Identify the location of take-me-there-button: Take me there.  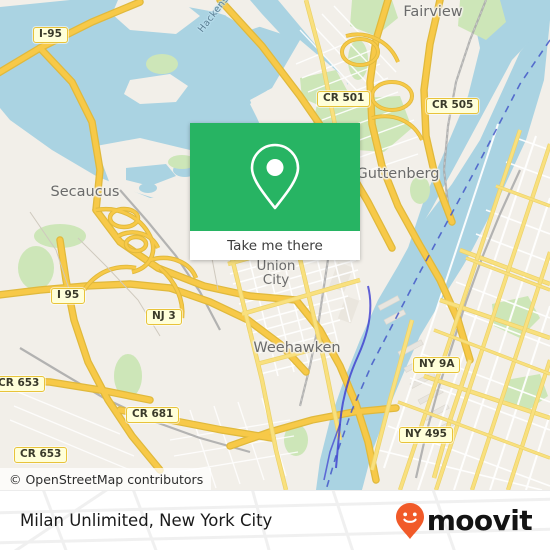
(275, 245).